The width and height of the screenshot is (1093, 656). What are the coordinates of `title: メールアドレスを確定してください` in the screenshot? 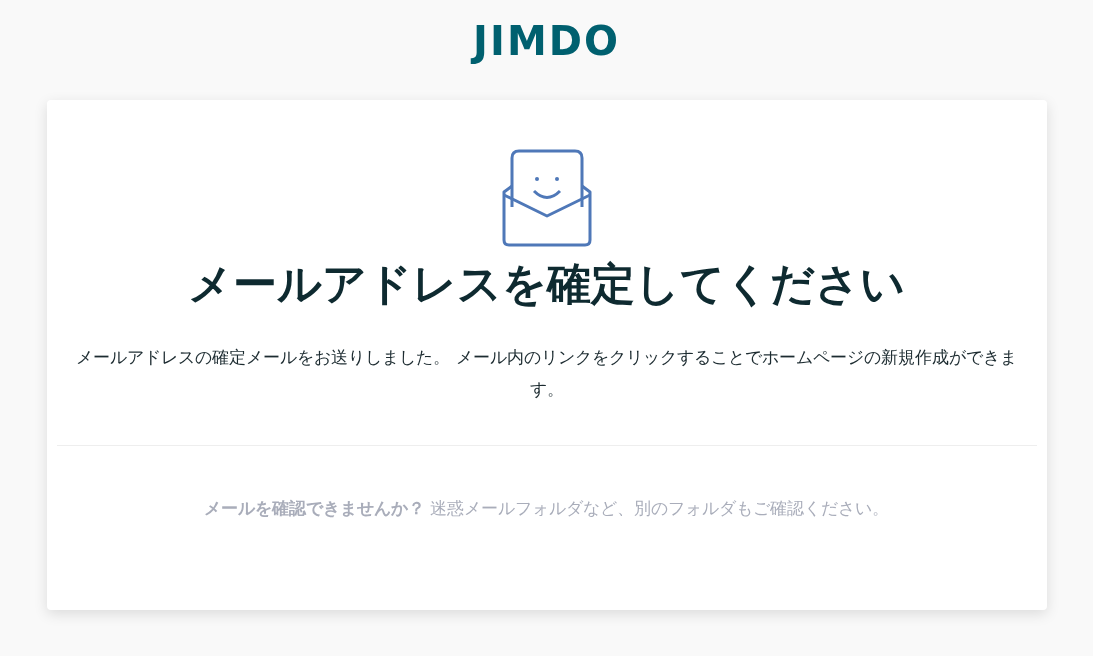 It's located at (546, 284).